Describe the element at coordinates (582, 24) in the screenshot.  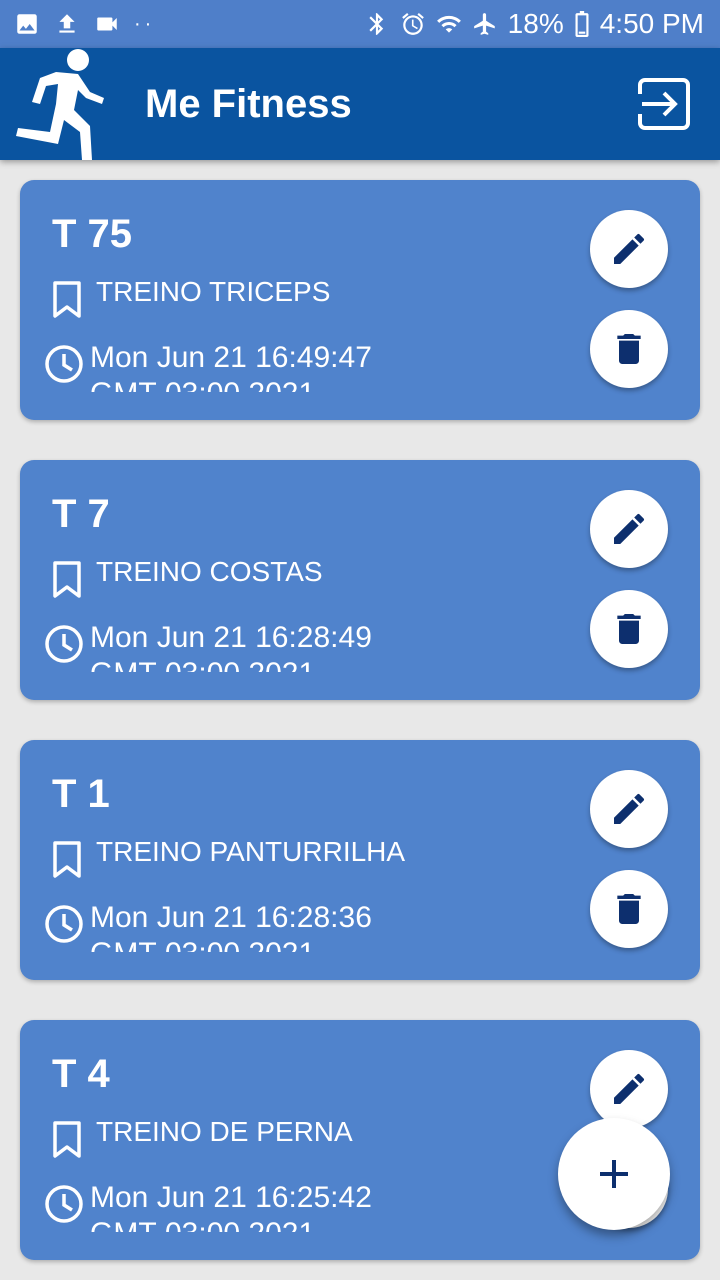
I see `battery-icon` at that location.